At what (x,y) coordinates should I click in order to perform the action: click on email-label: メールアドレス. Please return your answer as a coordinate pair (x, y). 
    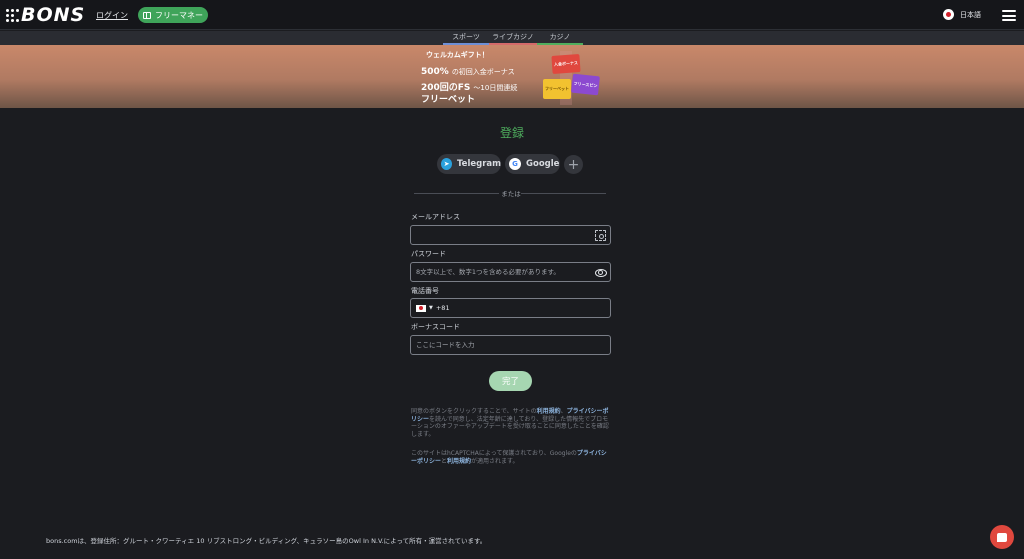
    Looking at the image, I should click on (435, 217).